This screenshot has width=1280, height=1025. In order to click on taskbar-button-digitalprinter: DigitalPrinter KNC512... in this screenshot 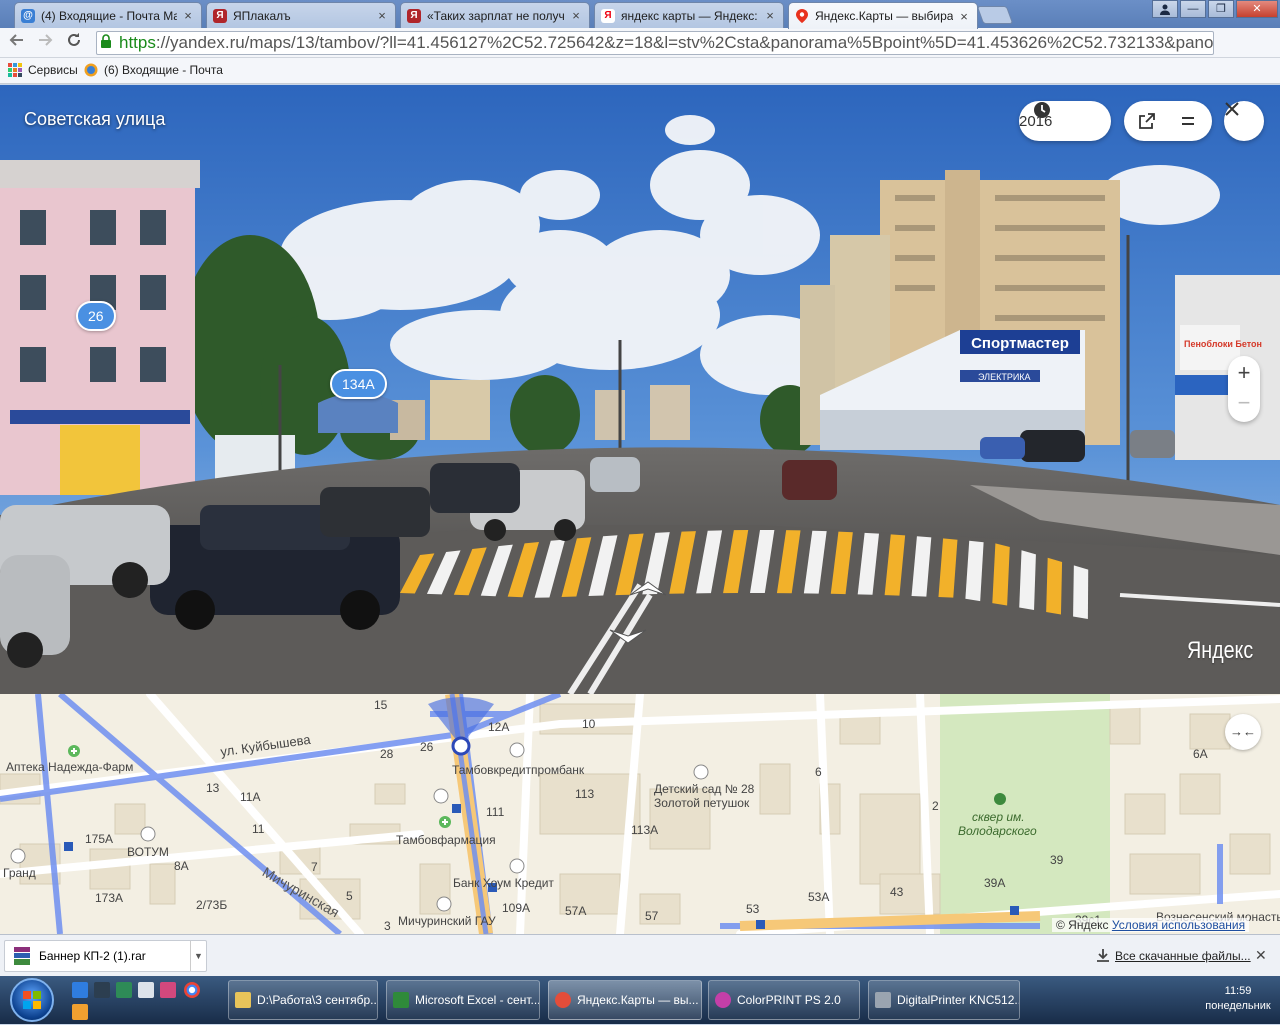, I will do `click(944, 1000)`.